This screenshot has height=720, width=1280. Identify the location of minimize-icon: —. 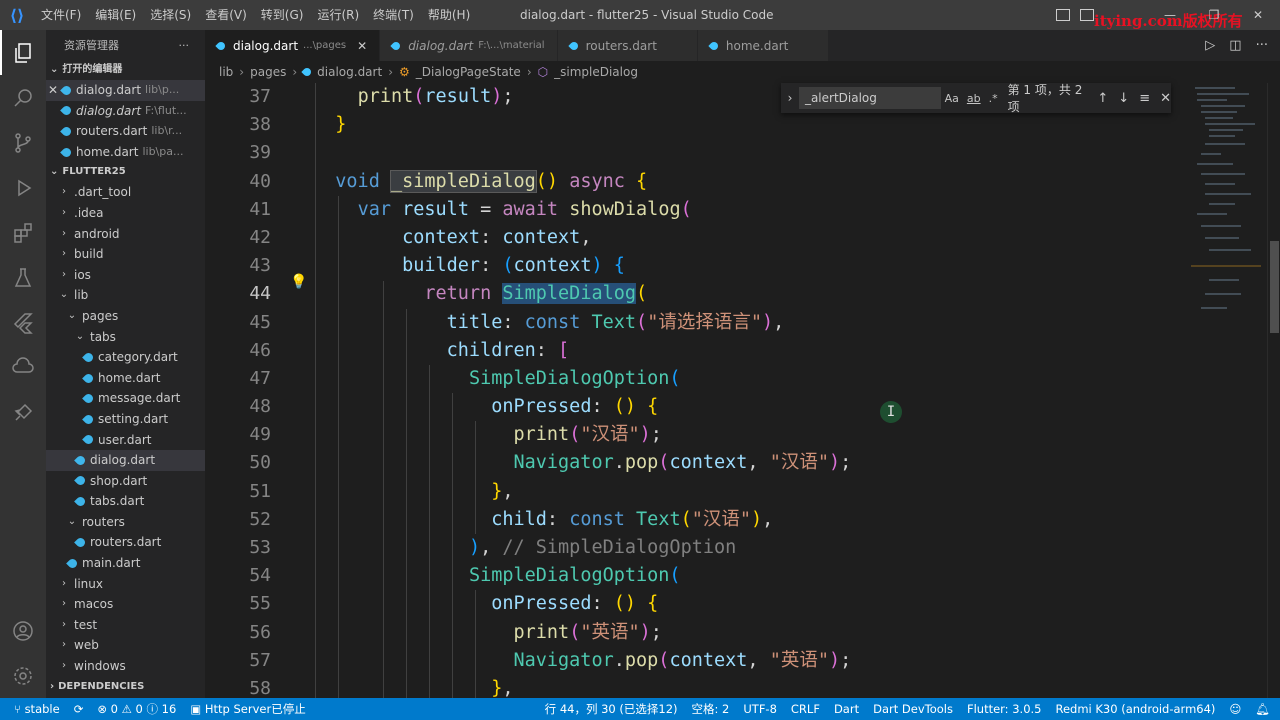
(1170, 15).